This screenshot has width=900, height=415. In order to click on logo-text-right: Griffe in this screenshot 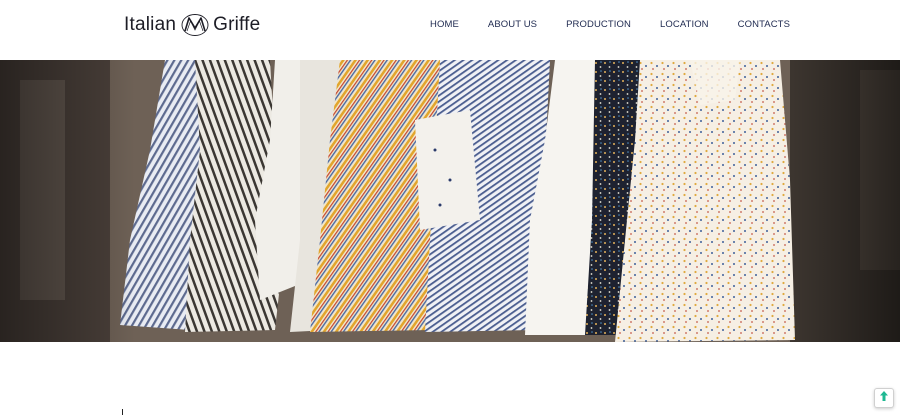, I will do `click(237, 24)`.